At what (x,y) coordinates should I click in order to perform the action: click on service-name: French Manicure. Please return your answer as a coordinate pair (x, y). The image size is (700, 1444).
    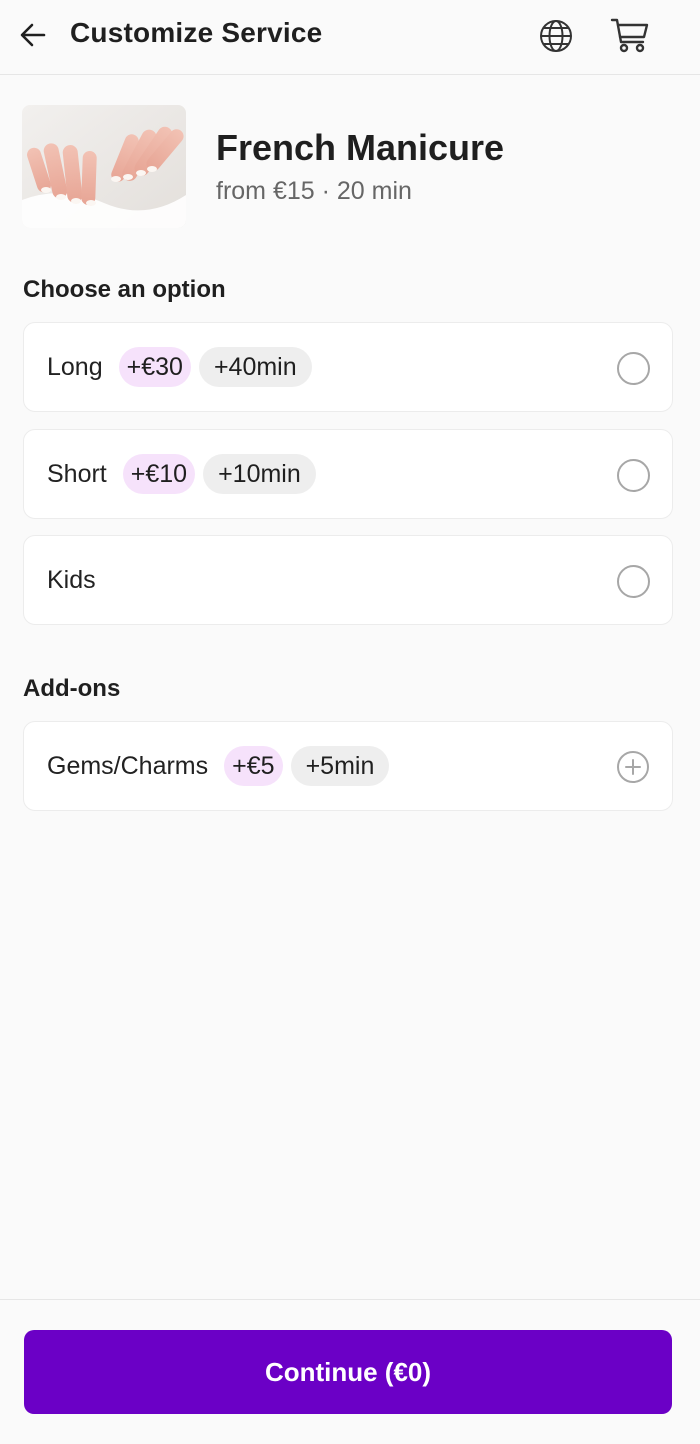
    Looking at the image, I should click on (360, 147).